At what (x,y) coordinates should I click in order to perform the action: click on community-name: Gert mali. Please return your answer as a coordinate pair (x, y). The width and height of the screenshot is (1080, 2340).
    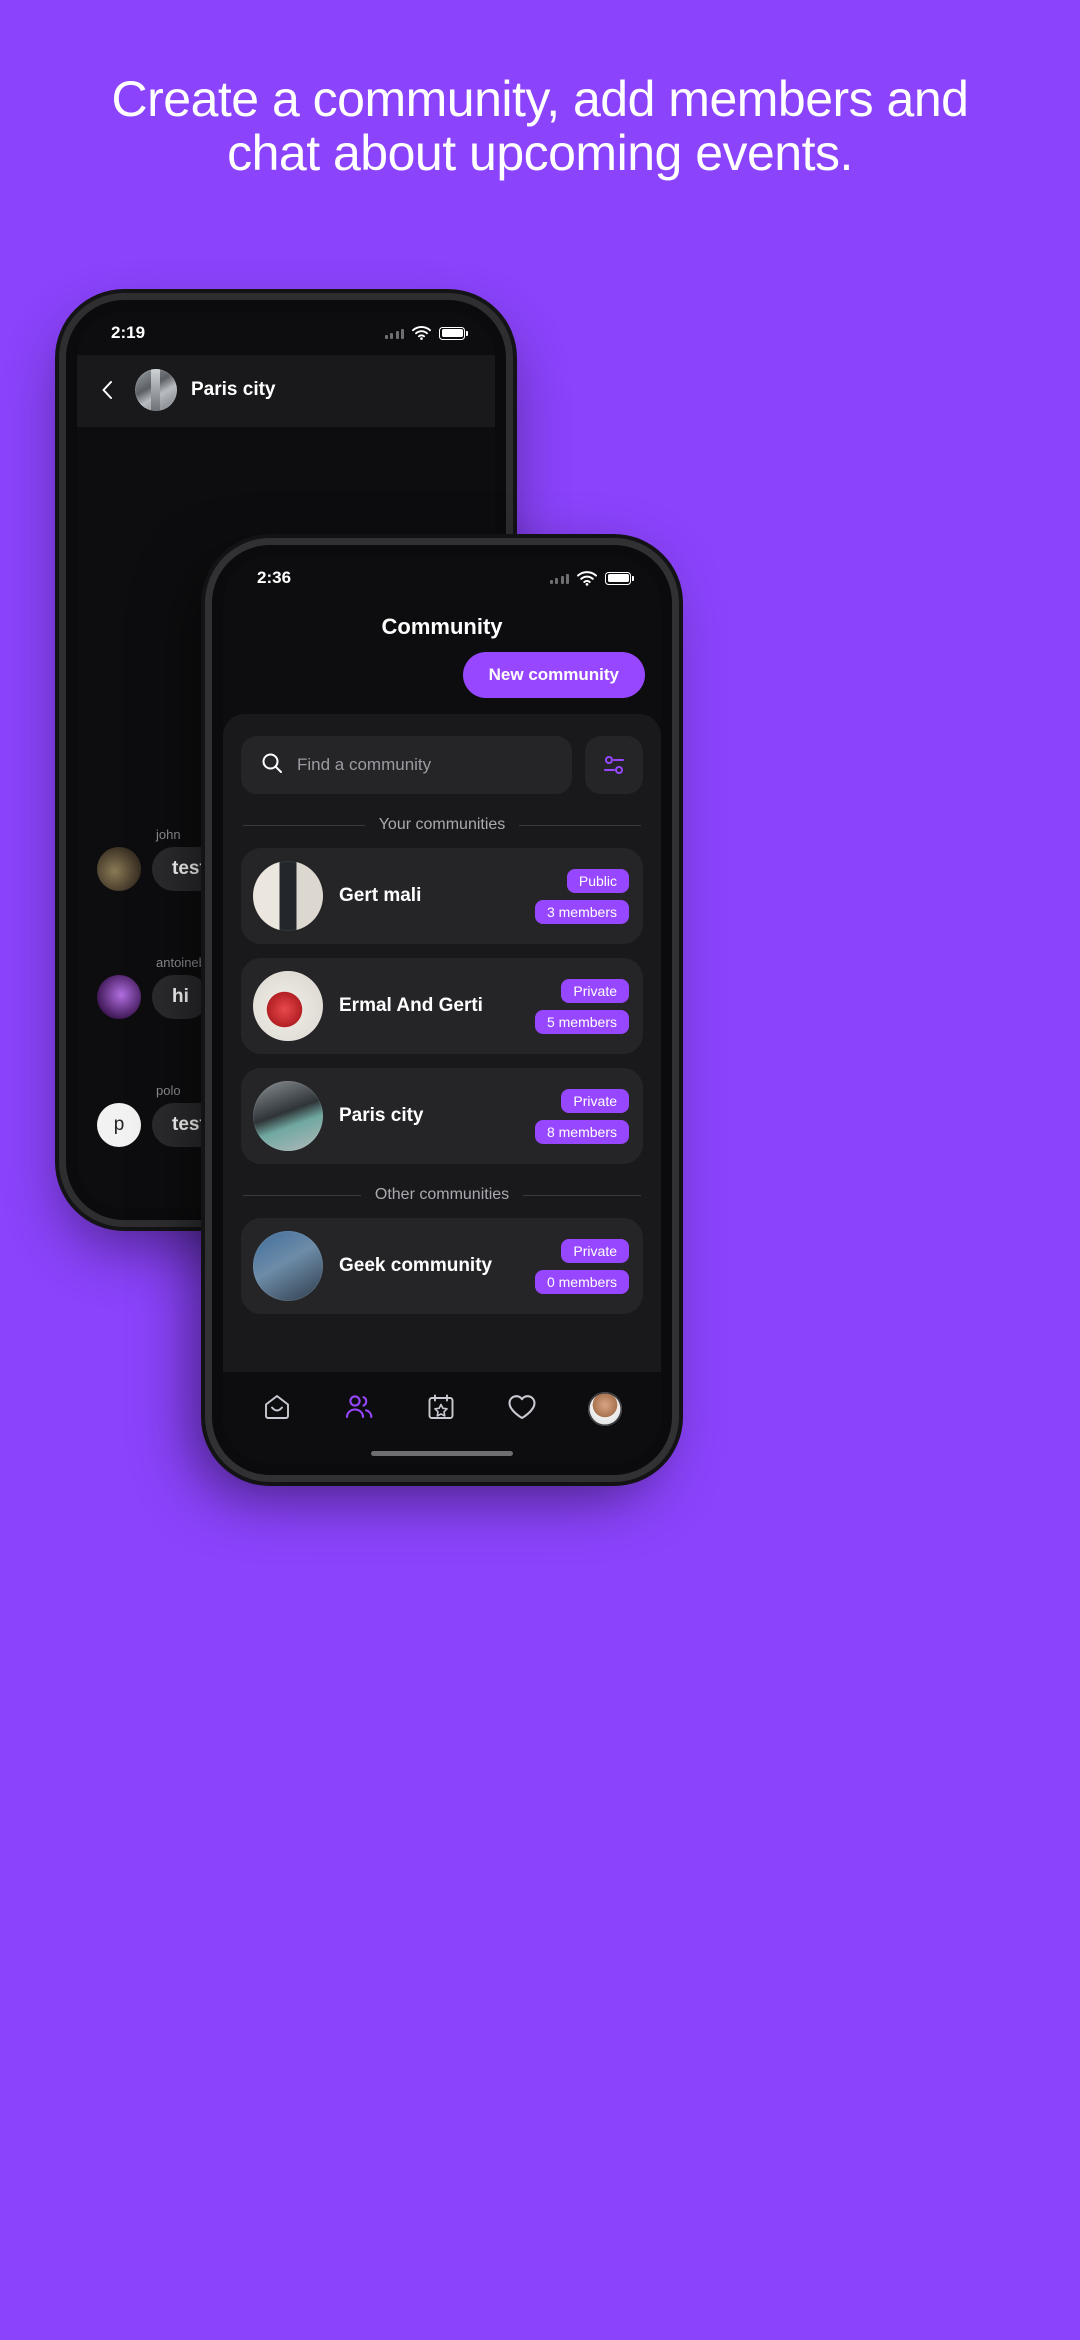
    Looking at the image, I should click on (380, 895).